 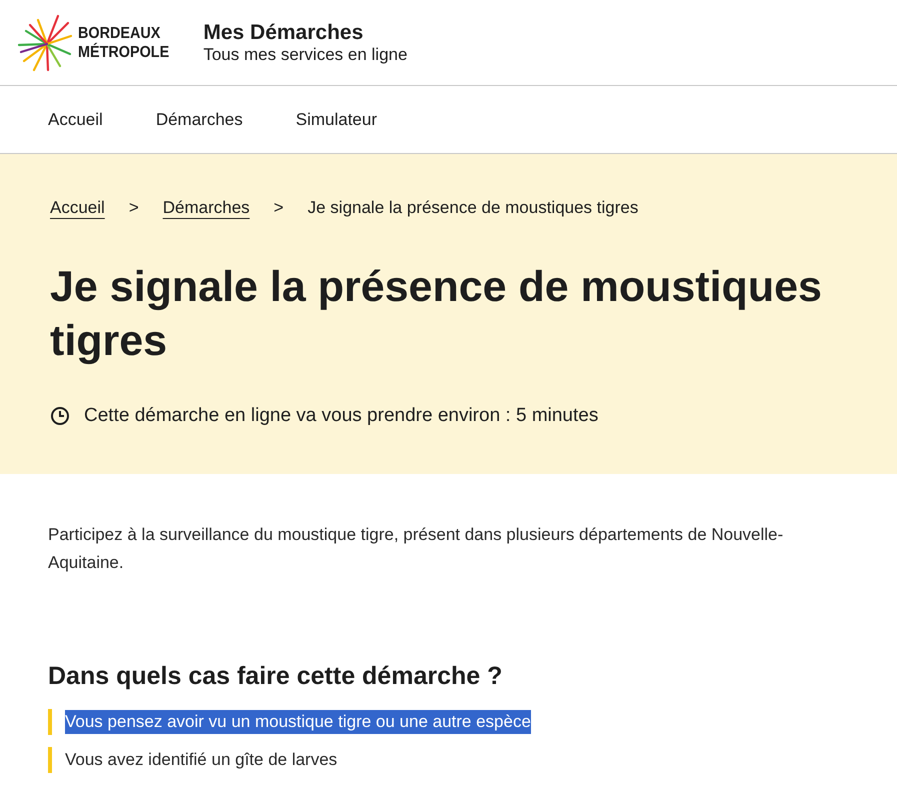 What do you see at coordinates (206, 208) in the screenshot?
I see `breadcrumb-link: Démarches` at bounding box center [206, 208].